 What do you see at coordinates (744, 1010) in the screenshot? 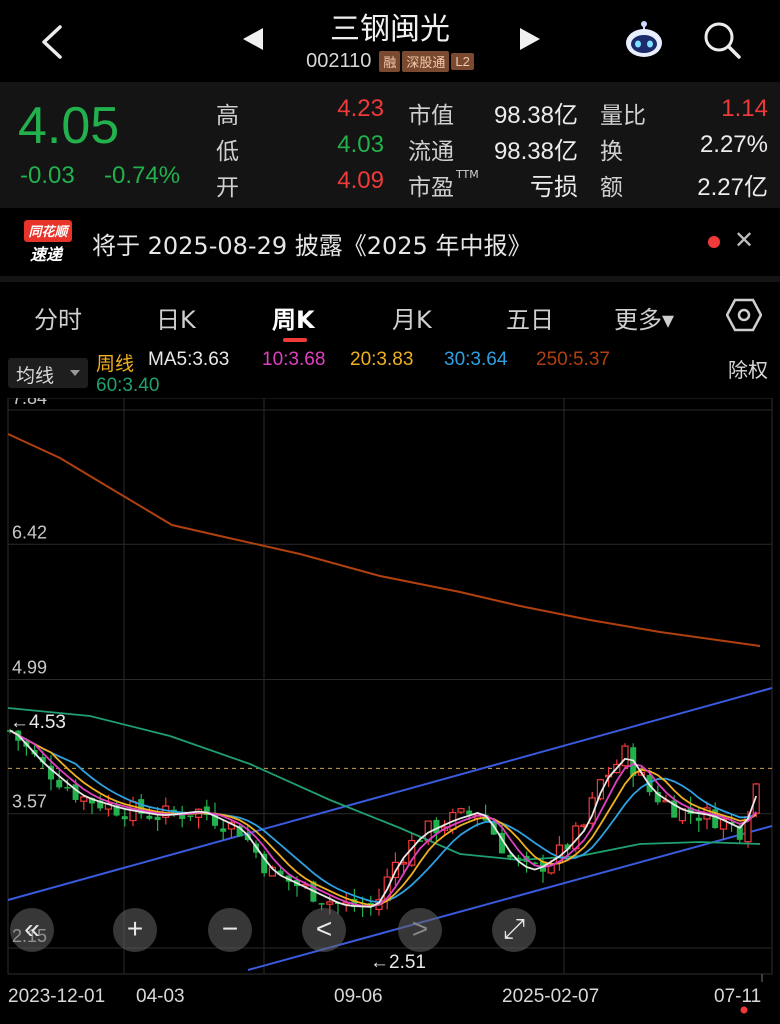
I see `latest-date-dot` at bounding box center [744, 1010].